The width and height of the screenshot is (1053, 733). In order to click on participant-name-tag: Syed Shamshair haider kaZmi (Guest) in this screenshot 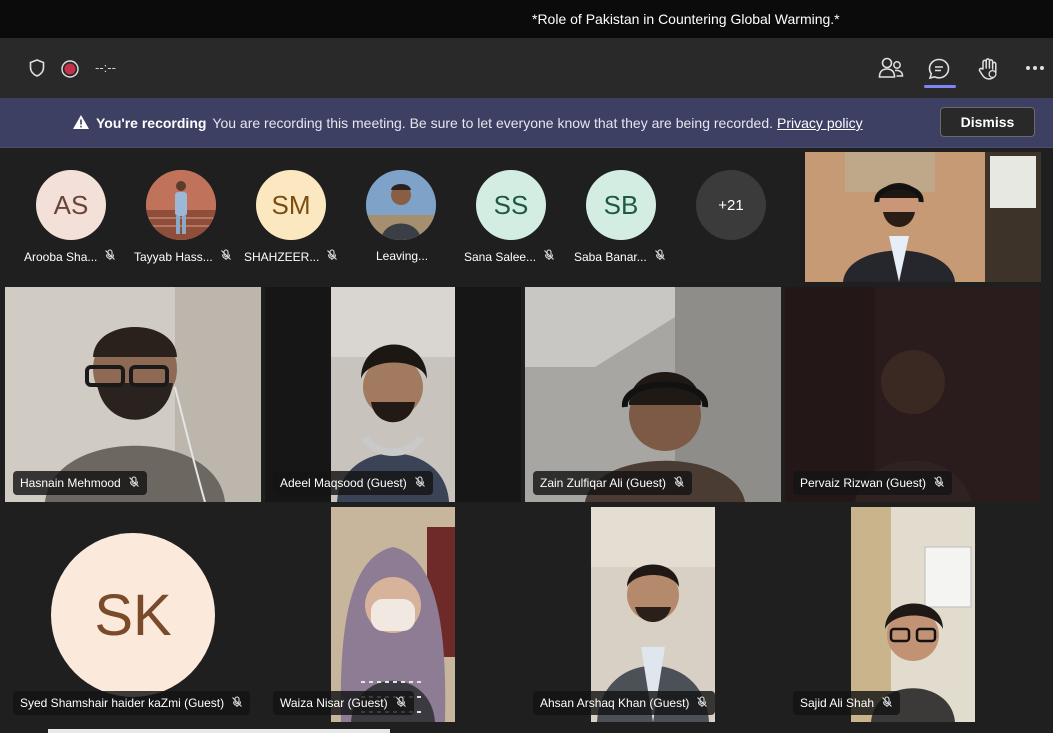, I will do `click(132, 703)`.